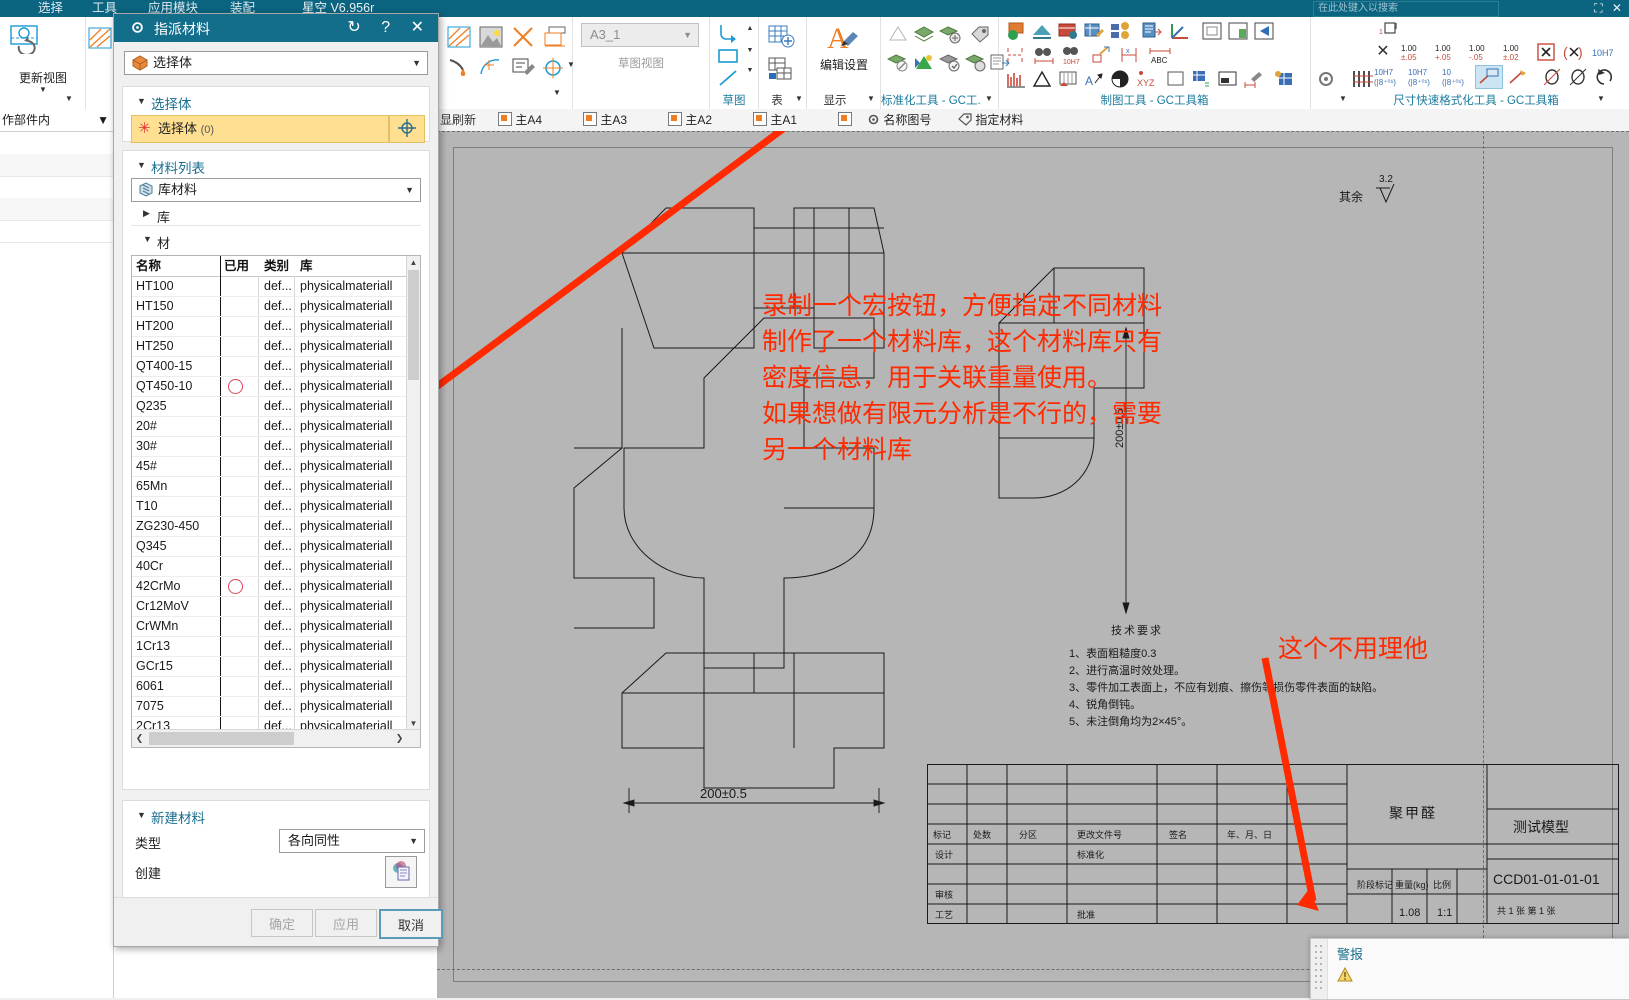 This screenshot has width=1629, height=1000. What do you see at coordinates (1456, 77) in the screenshot?
I see `gcdim-fit3-icon: 10 (|8⁺⁰¹)` at bounding box center [1456, 77].